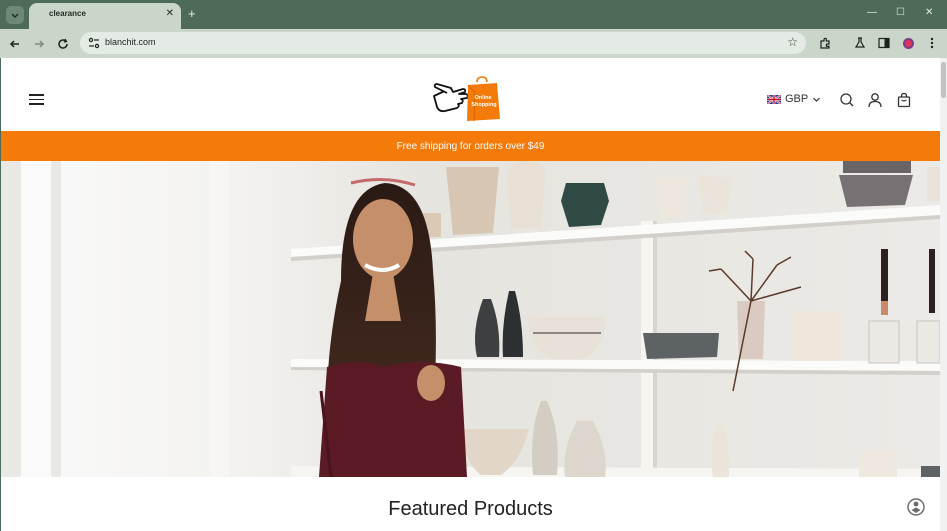 The width and height of the screenshot is (947, 531). I want to click on logo-text-online: Online, so click(482, 98).